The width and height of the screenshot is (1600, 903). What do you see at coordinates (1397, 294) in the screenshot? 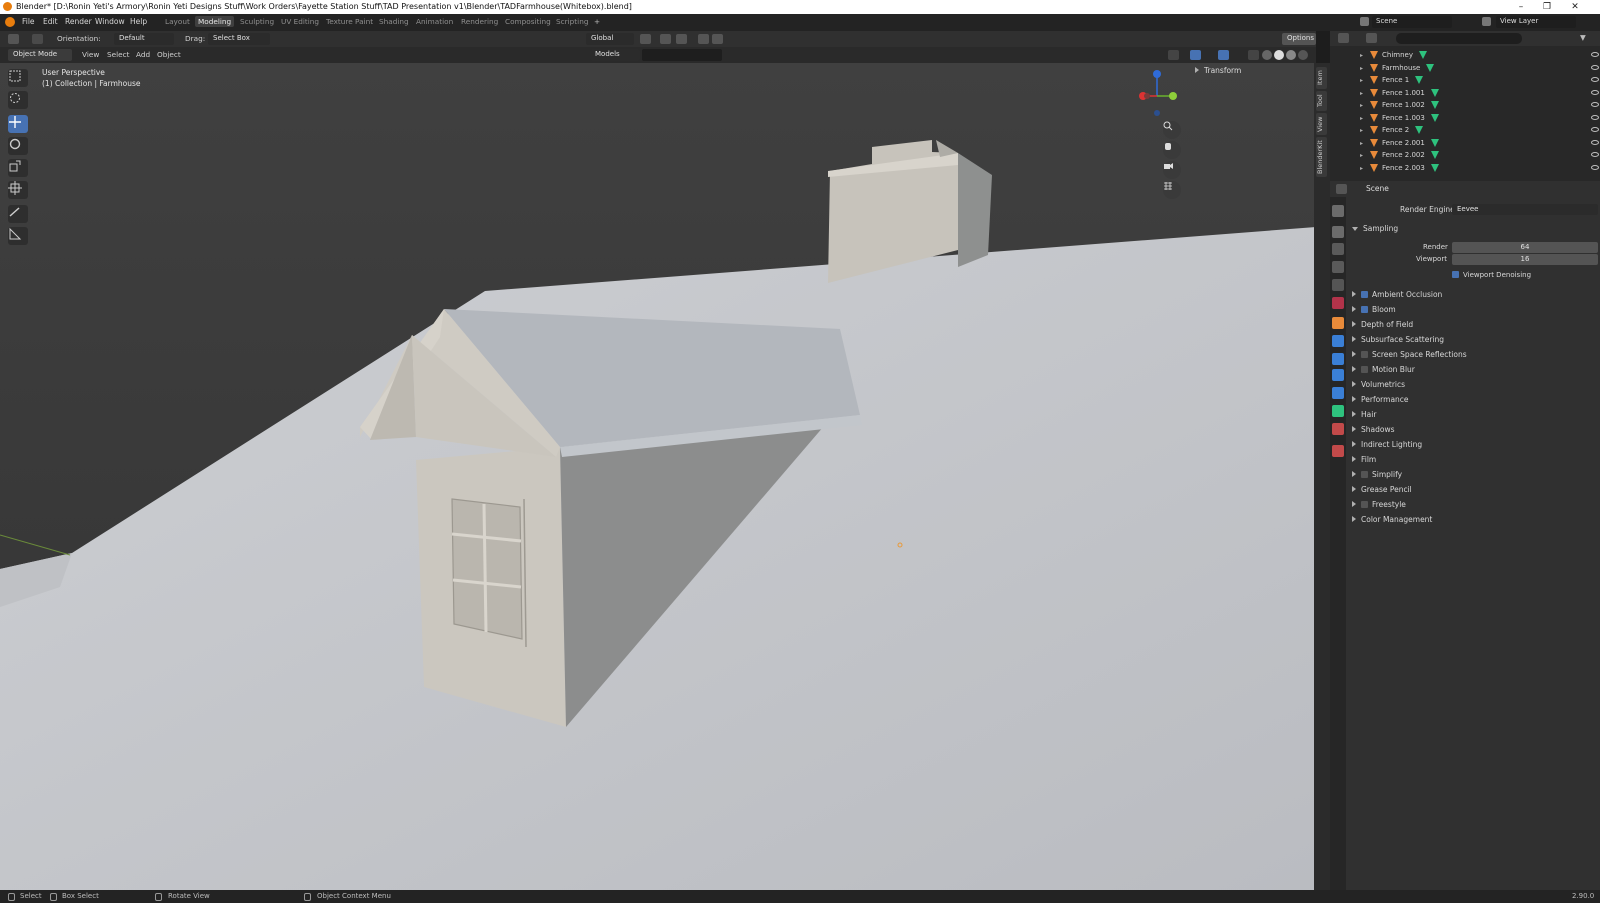
I see `panel-header: Ambient Occlusion` at bounding box center [1397, 294].